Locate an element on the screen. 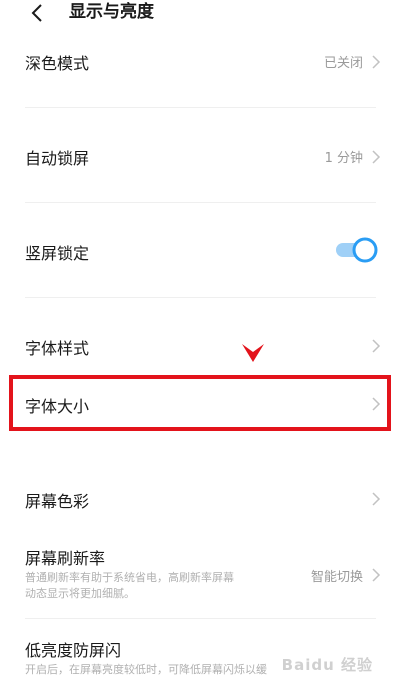 The width and height of the screenshot is (401, 679). refresh-rate-value: 智能切换 is located at coordinates (336, 577).